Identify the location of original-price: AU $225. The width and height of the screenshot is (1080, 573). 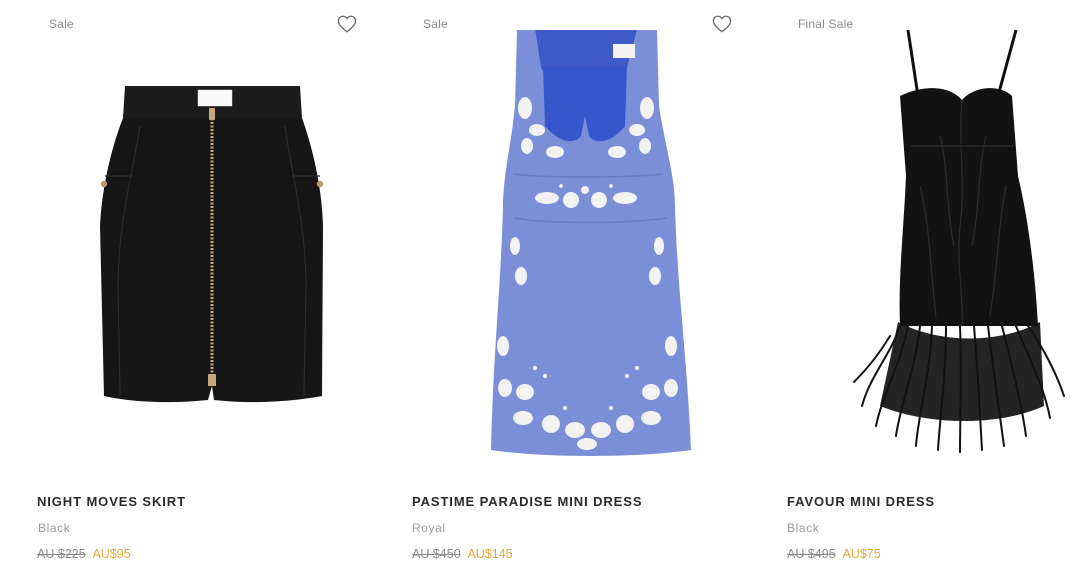
(61, 554).